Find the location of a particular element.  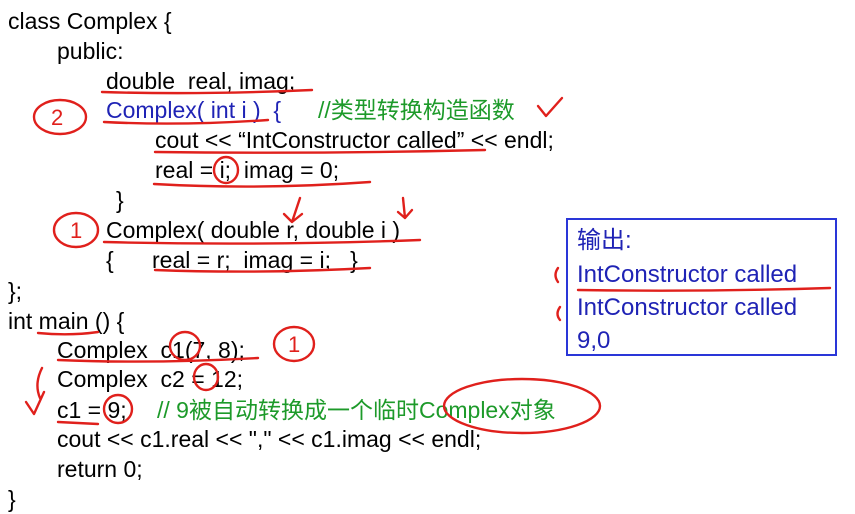

code-line-c1-decl: Complex c1(7, 8); is located at coordinates (151, 350).